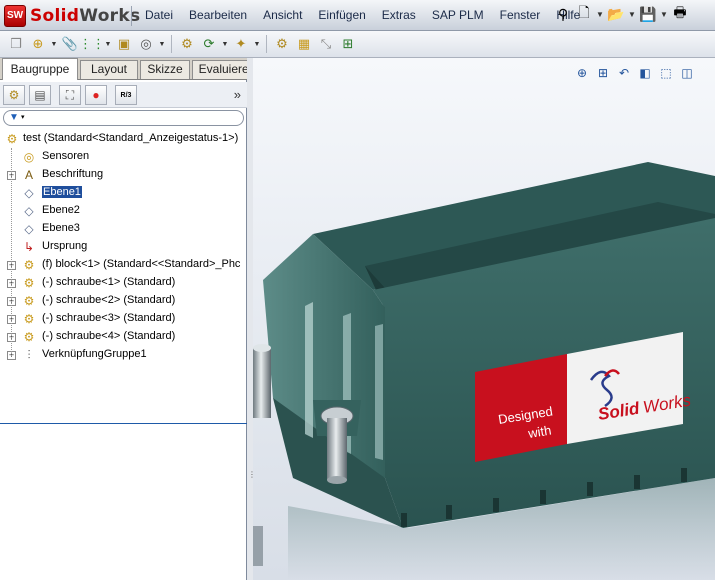 The width and height of the screenshot is (715, 580). Describe the element at coordinates (29, 247) in the screenshot. I see `origin-icon: ↳` at that location.